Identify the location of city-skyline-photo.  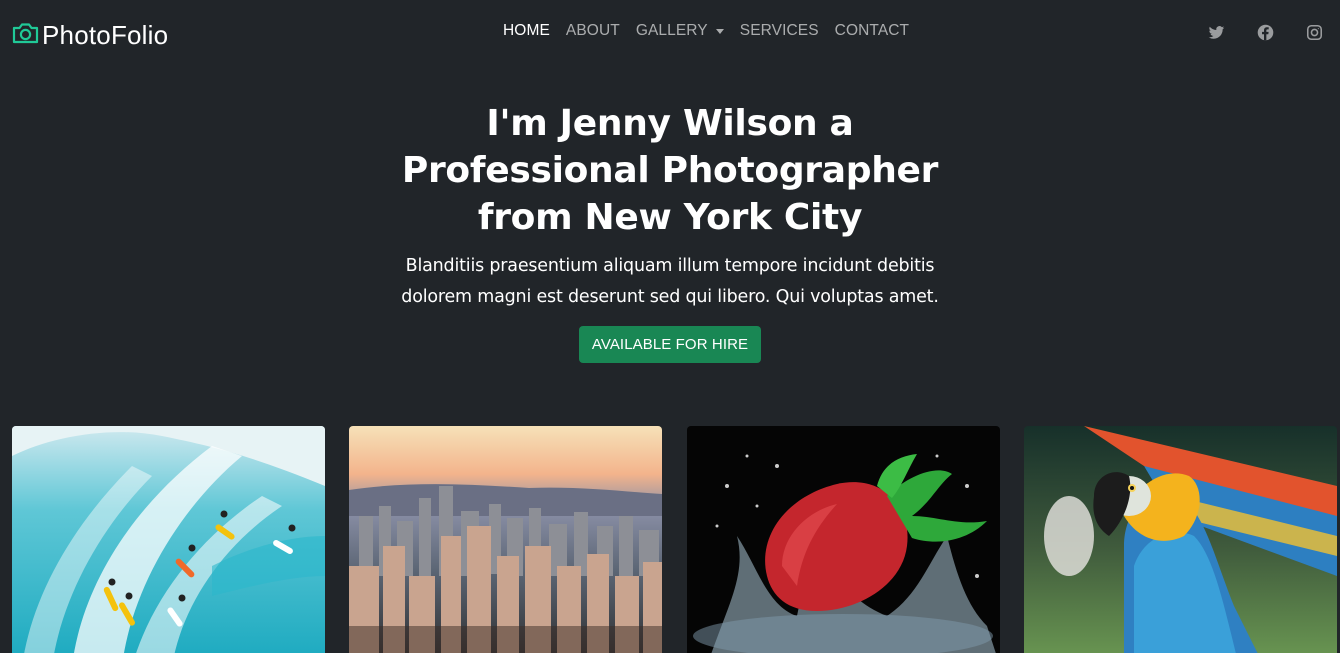
(505, 539).